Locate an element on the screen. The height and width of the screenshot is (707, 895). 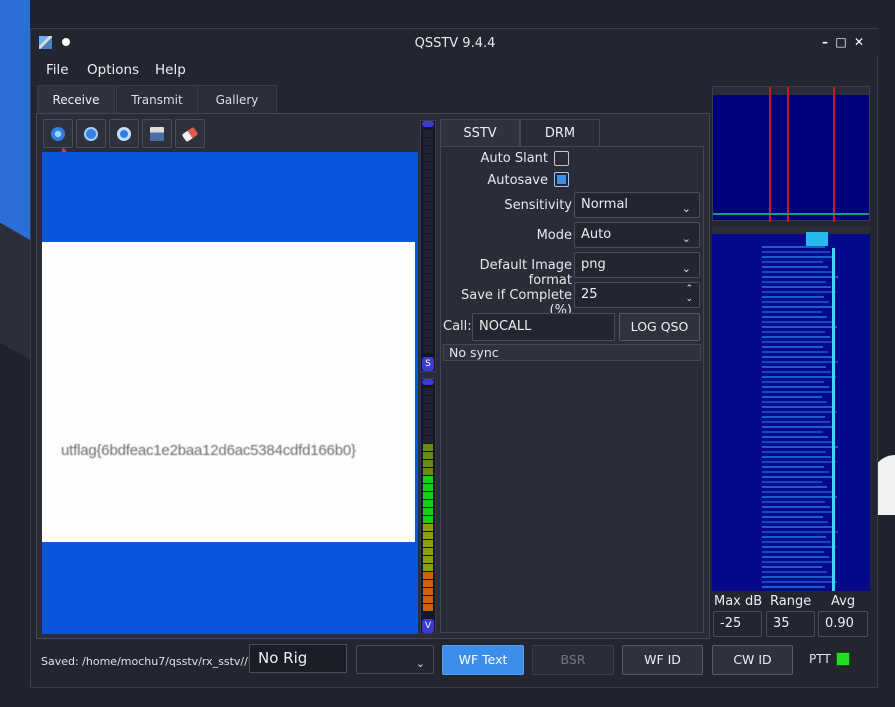
call-input: NOCALL is located at coordinates (543, 327).